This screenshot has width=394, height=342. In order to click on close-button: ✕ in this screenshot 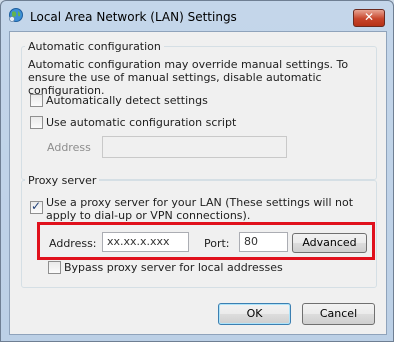, I will do `click(369, 18)`.